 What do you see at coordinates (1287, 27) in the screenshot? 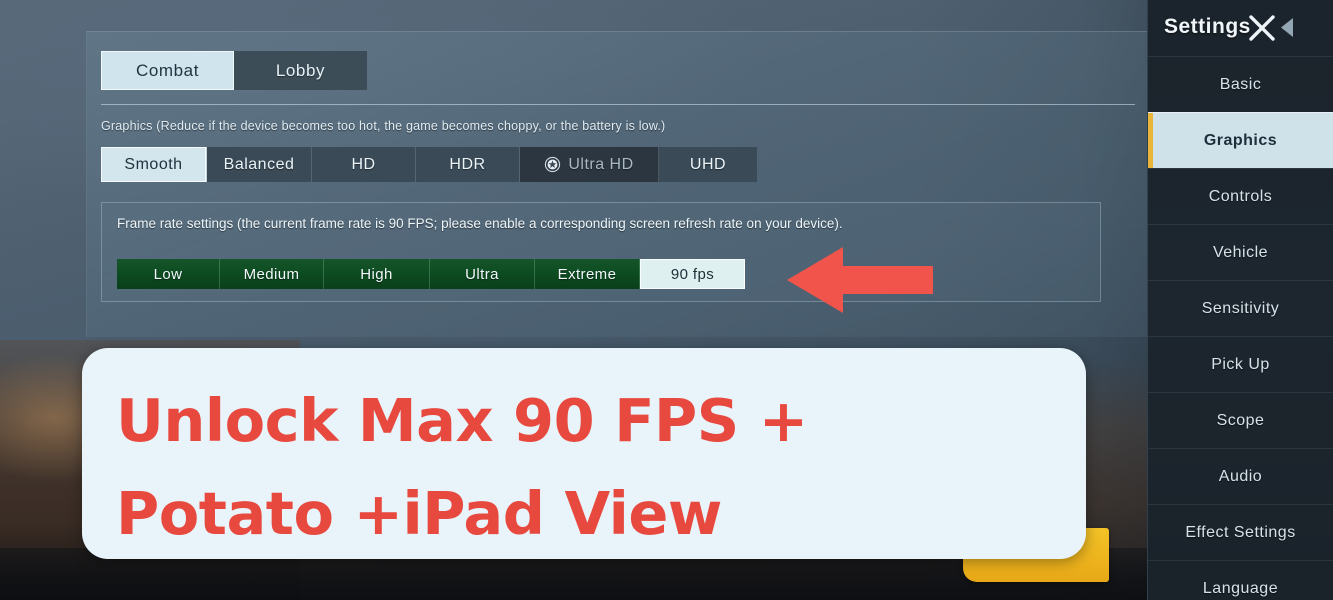
I see `collapse-triangle-icon` at bounding box center [1287, 27].